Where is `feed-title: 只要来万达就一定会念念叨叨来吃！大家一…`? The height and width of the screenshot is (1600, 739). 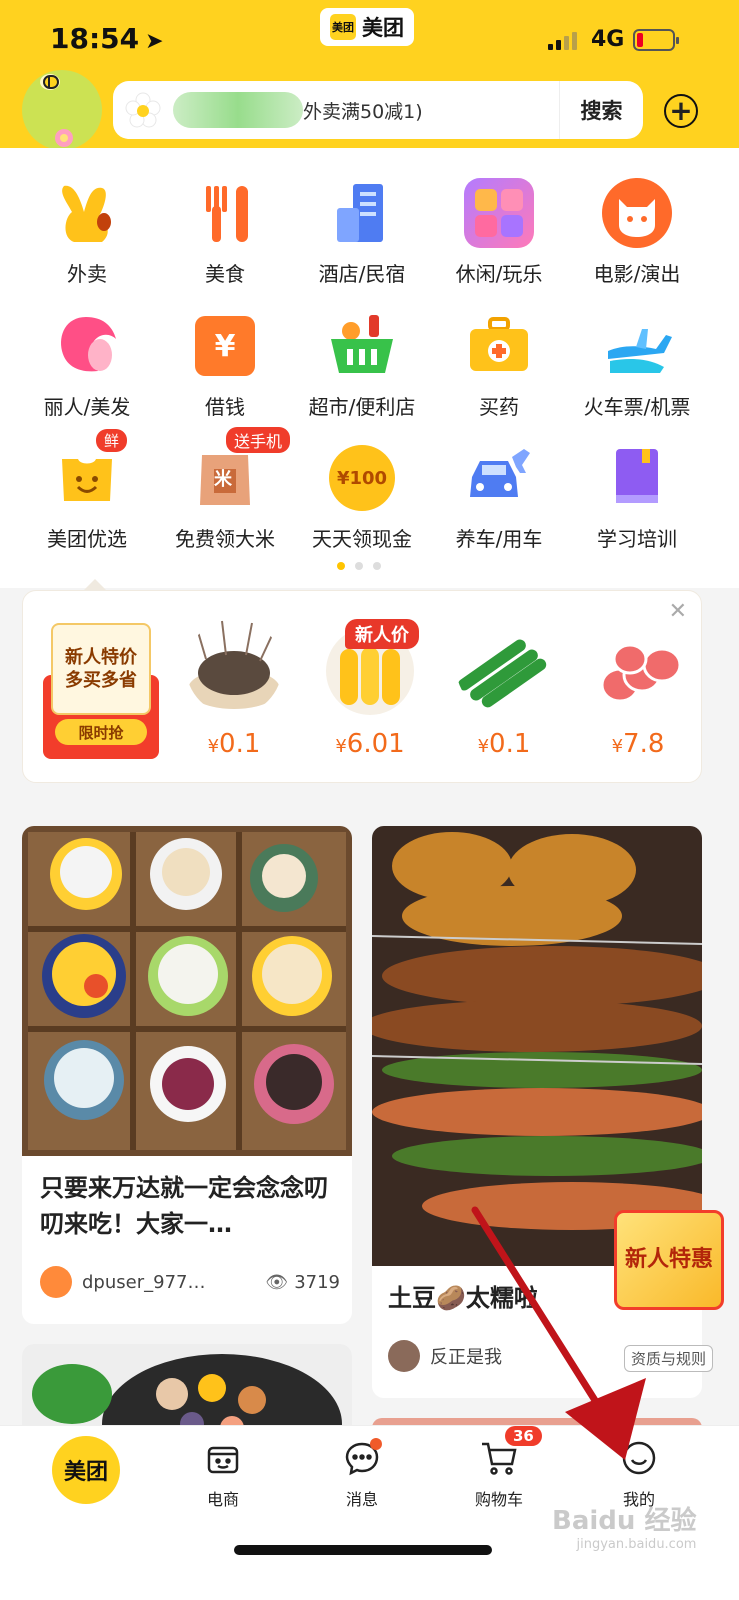
feed-title: 只要来万达就一定会念念叨叨来吃！大家一… is located at coordinates (190, 1206).